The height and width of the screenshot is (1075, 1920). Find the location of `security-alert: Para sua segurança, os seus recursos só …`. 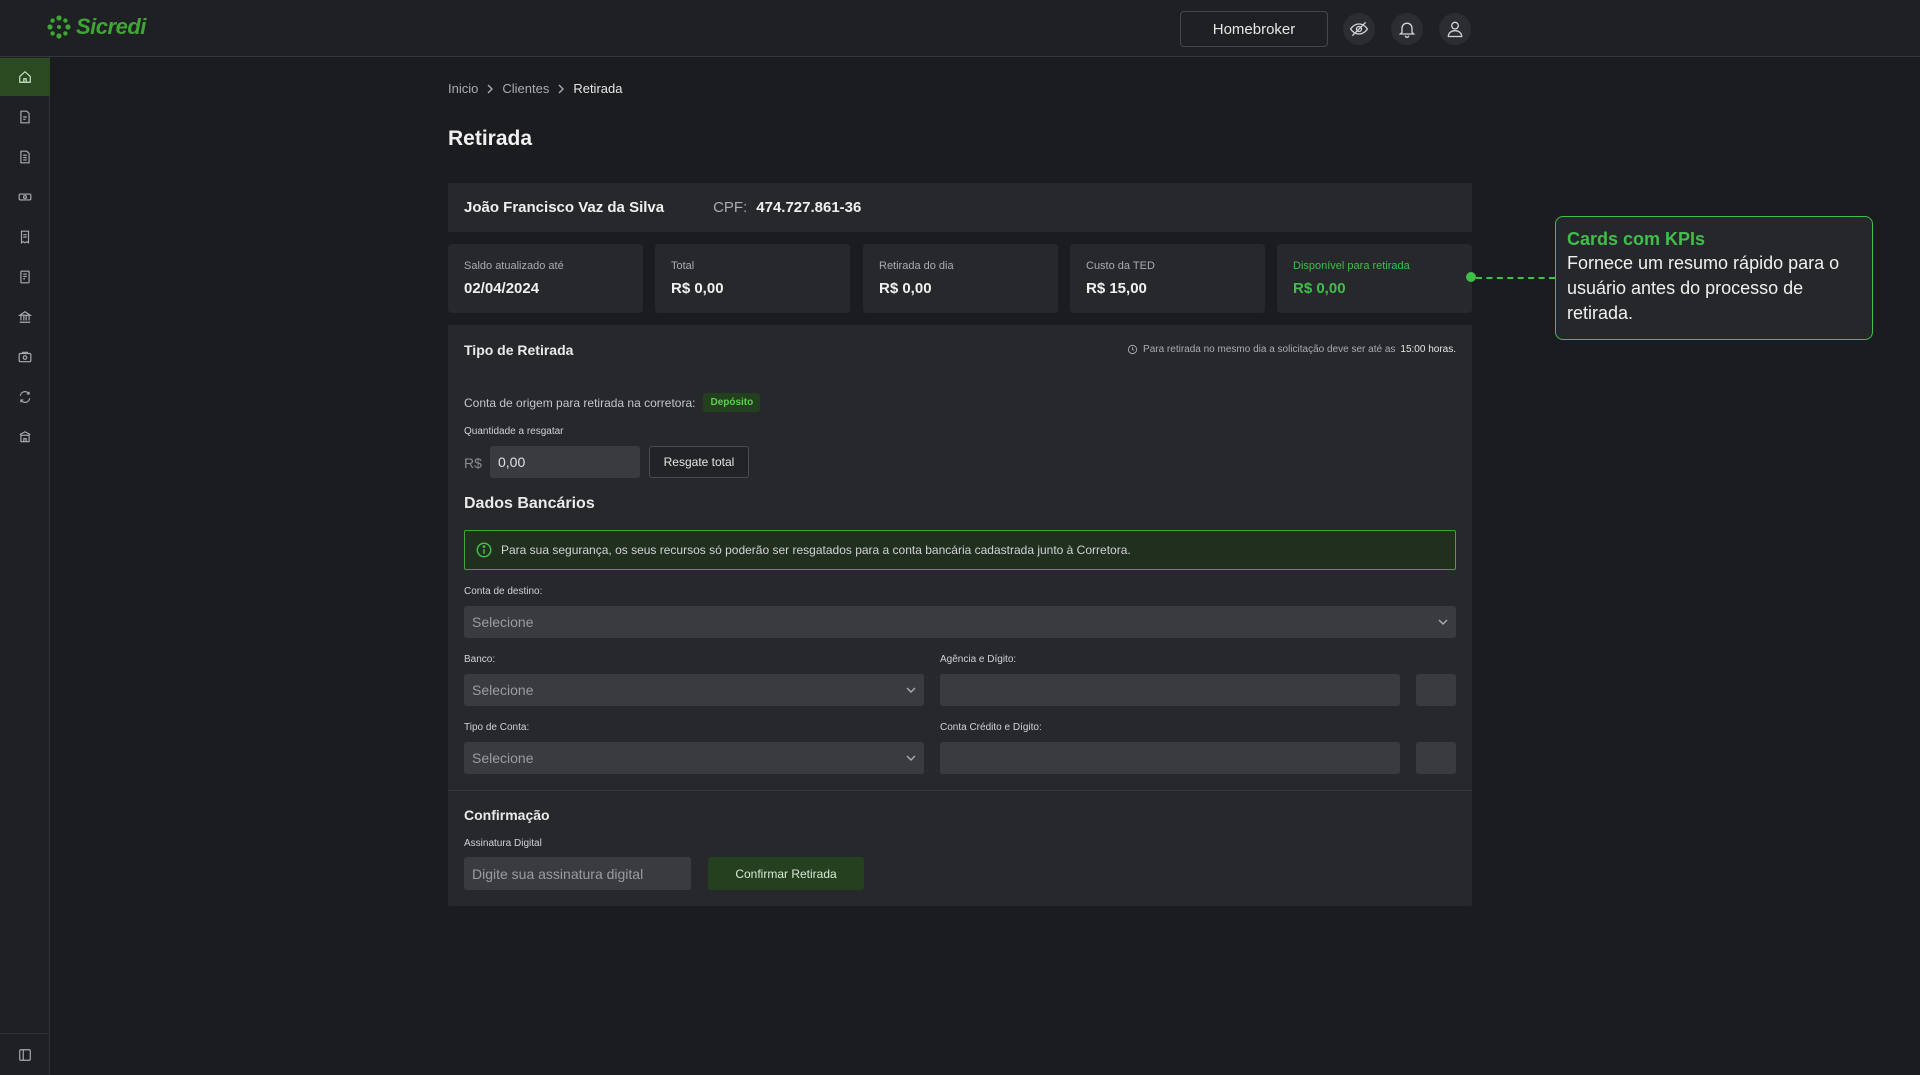

security-alert: Para sua segurança, os seus recursos só … is located at coordinates (960, 550).